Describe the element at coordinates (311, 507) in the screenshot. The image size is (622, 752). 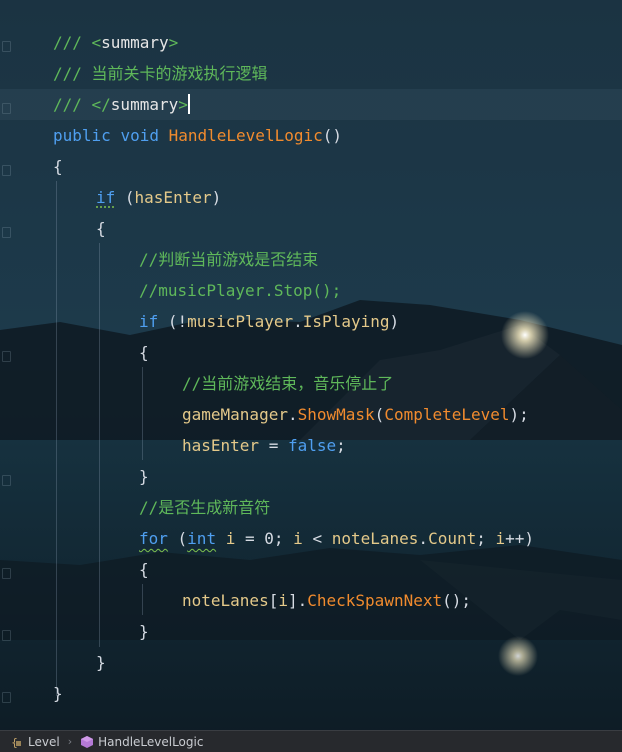
I see `code-line: //是否生成新音符` at that location.